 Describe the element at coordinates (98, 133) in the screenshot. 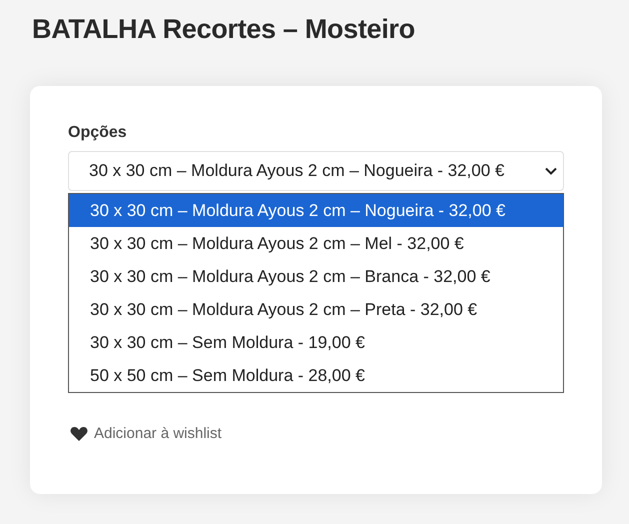

I see `field-label: Opções` at that location.